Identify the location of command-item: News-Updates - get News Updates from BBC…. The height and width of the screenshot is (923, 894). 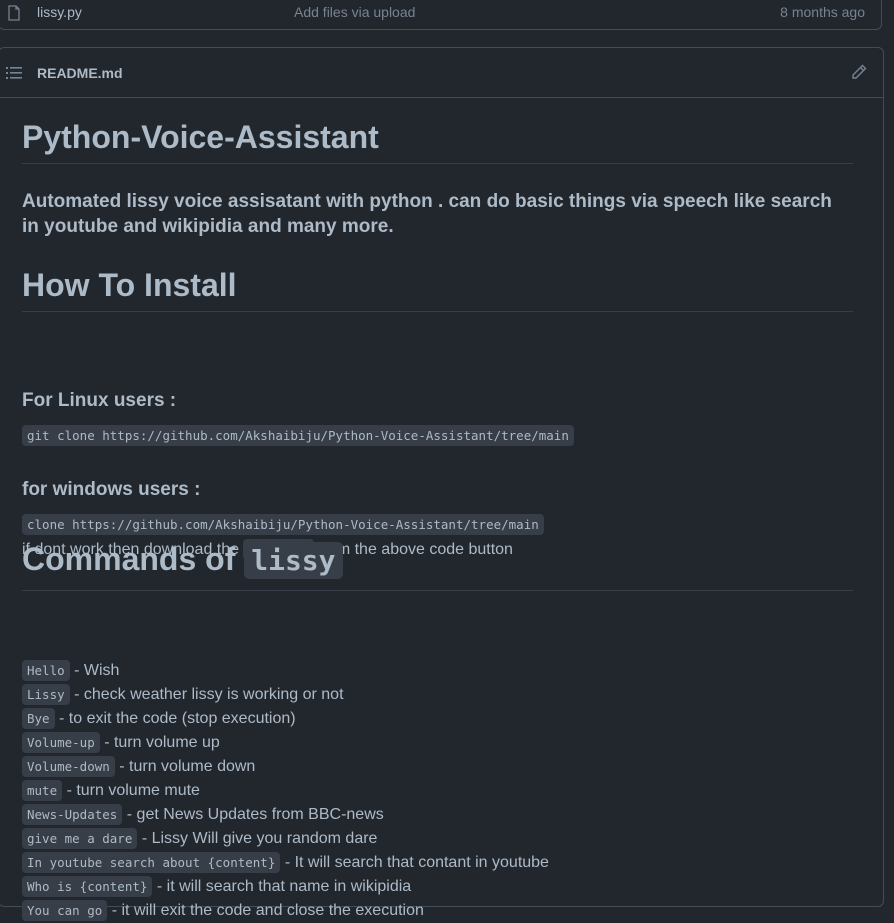
(437, 815).